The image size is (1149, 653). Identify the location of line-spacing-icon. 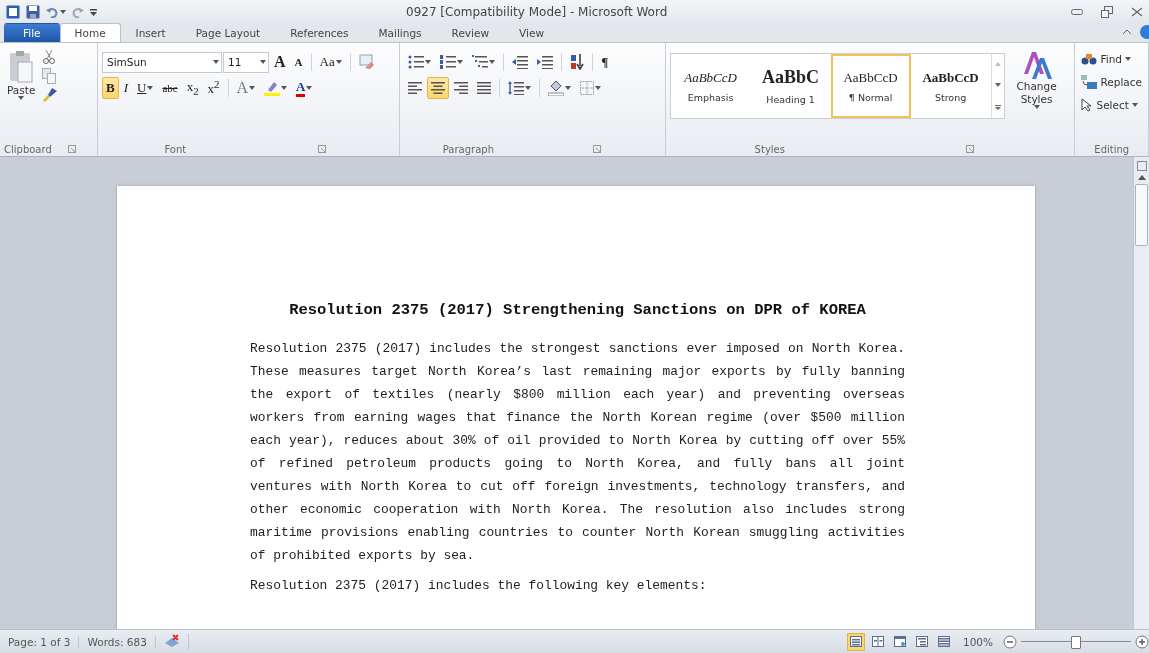
(516, 88).